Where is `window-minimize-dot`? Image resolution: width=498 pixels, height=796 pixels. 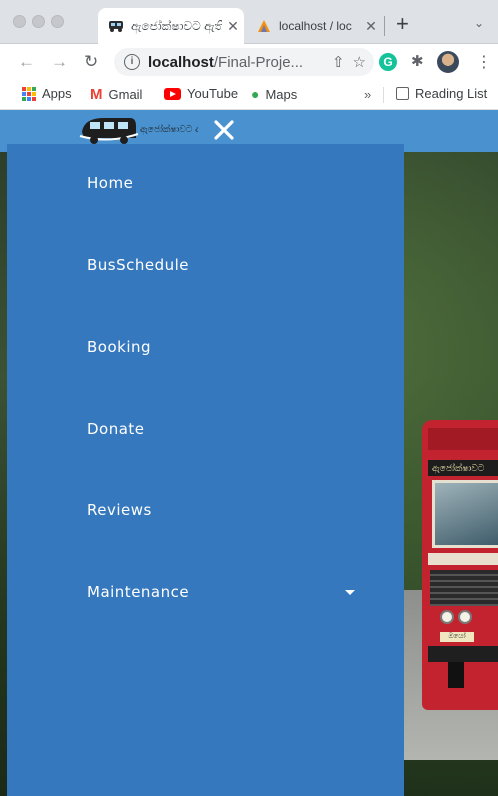
window-minimize-dot is located at coordinates (38, 21).